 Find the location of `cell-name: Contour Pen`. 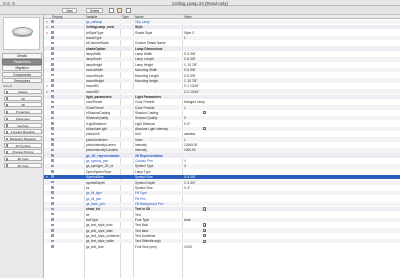

cell-name: Contour Pen is located at coordinates (159, 161).